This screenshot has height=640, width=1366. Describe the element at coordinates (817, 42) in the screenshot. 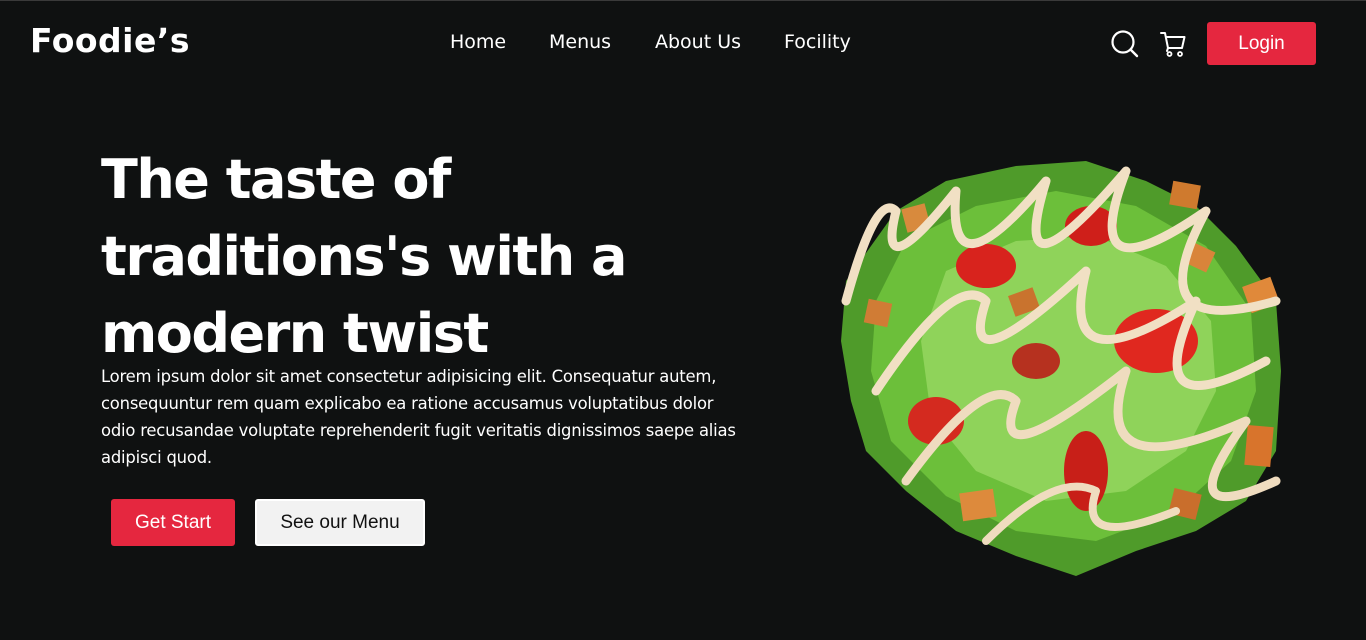

I see `nav-link-facility: Focility` at that location.